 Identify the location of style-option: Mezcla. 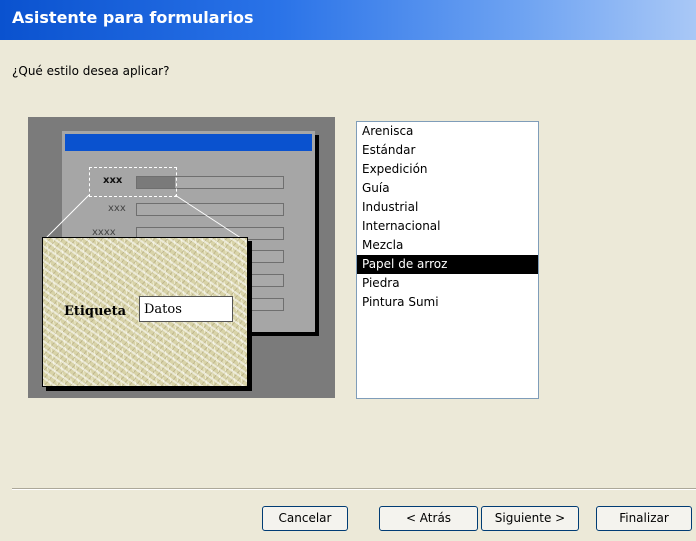
(447, 245).